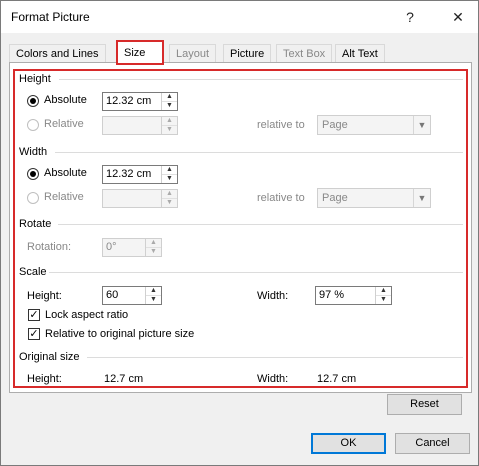 The image size is (479, 466). What do you see at coordinates (239, 17) in the screenshot?
I see `title-bar: Format Picture ? ✕` at bounding box center [239, 17].